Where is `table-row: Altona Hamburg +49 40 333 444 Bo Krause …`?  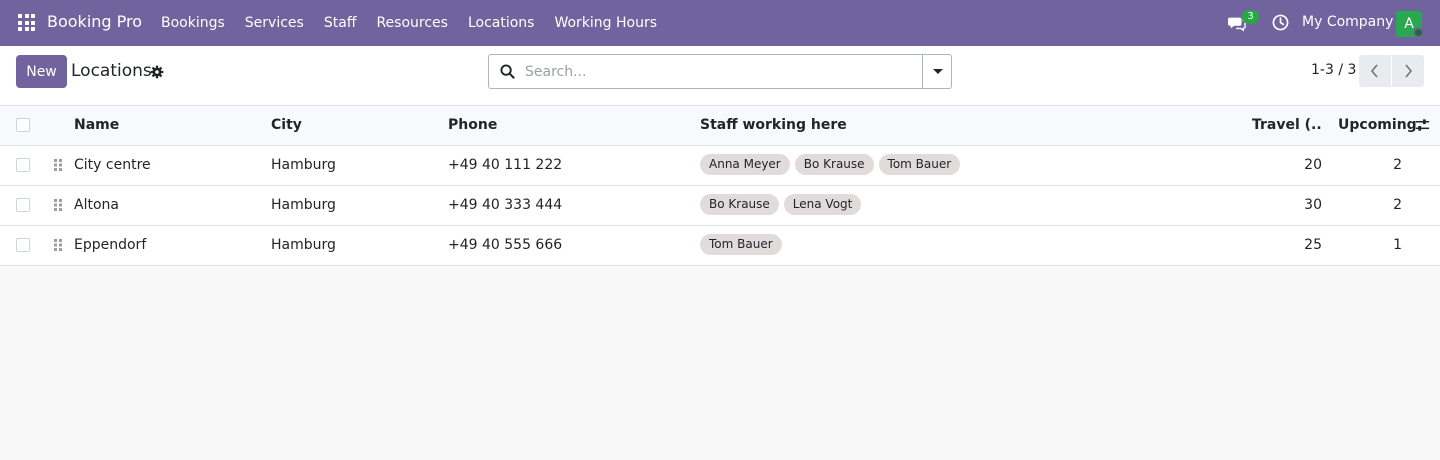 table-row: Altona Hamburg +49 40 333 444 Bo Krause … is located at coordinates (720, 206).